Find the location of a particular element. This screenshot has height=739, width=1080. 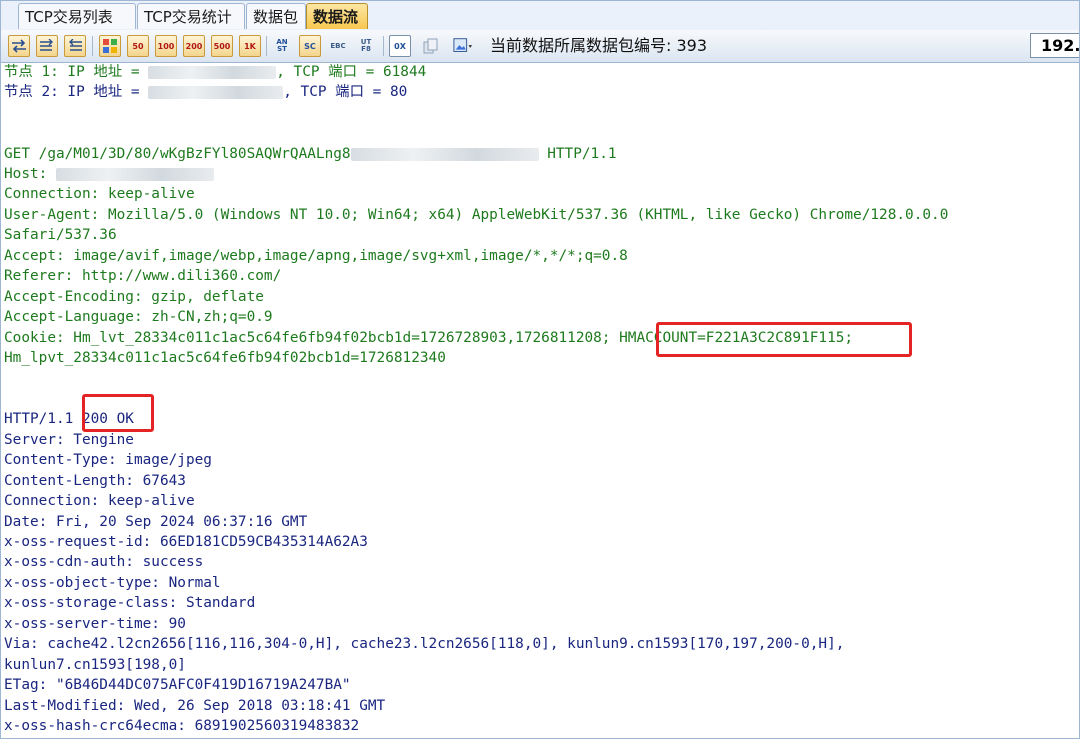

response-connection-header: Connection: keep-alive is located at coordinates (99, 501).